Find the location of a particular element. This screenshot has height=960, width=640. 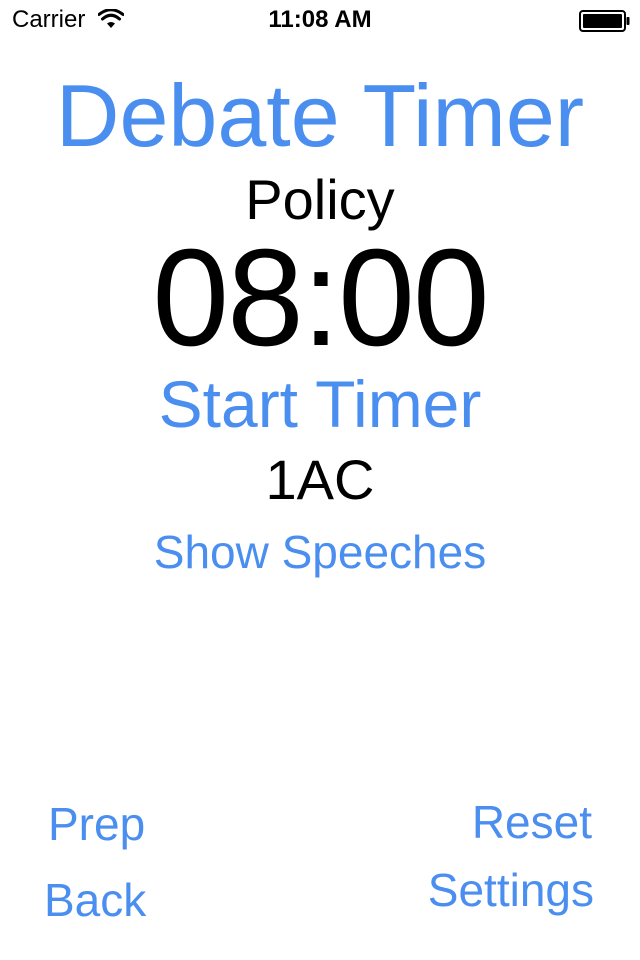

status-time: 11:08 AM is located at coordinates (320, 19).